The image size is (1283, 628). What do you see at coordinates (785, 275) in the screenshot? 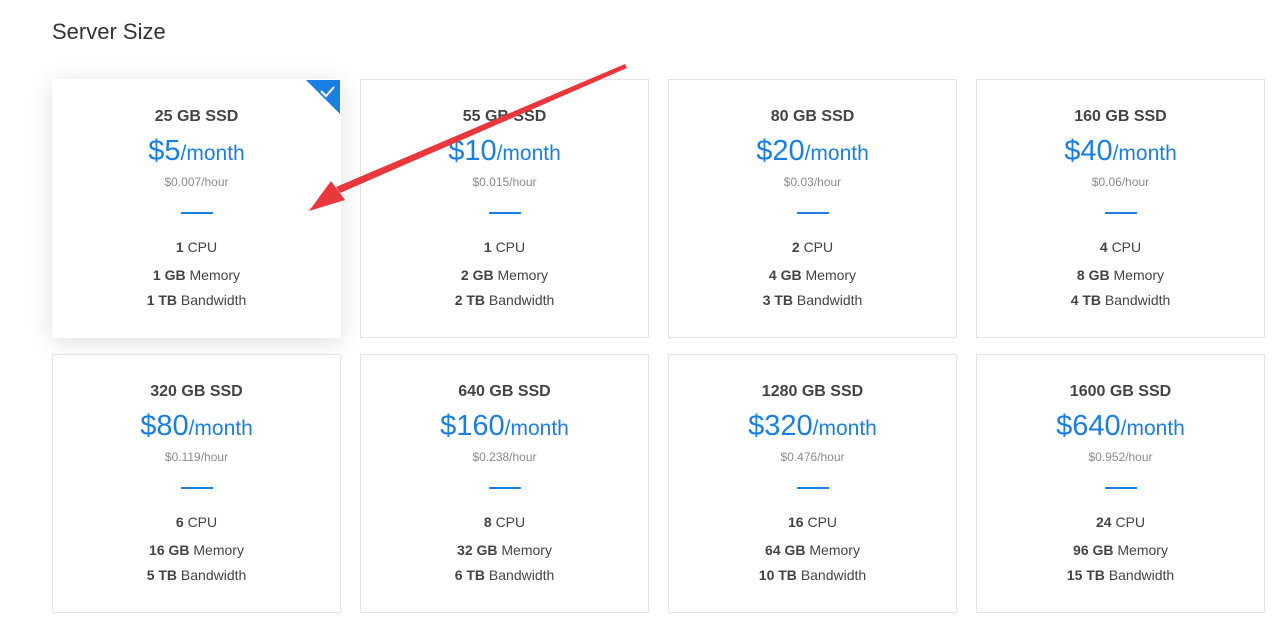
I see `plan-memory-value: 4 GB` at bounding box center [785, 275].